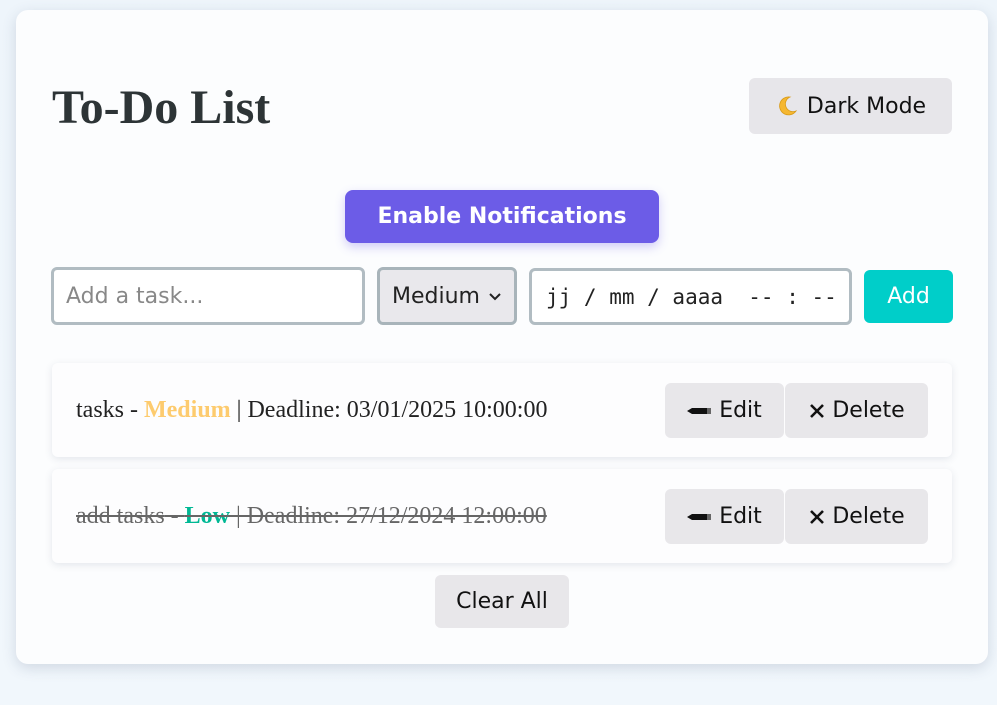 This screenshot has width=997, height=705. Describe the element at coordinates (388, 515) in the screenshot. I see `task-deadline: | Deadline: 27/12/2024 12:00:00` at that location.